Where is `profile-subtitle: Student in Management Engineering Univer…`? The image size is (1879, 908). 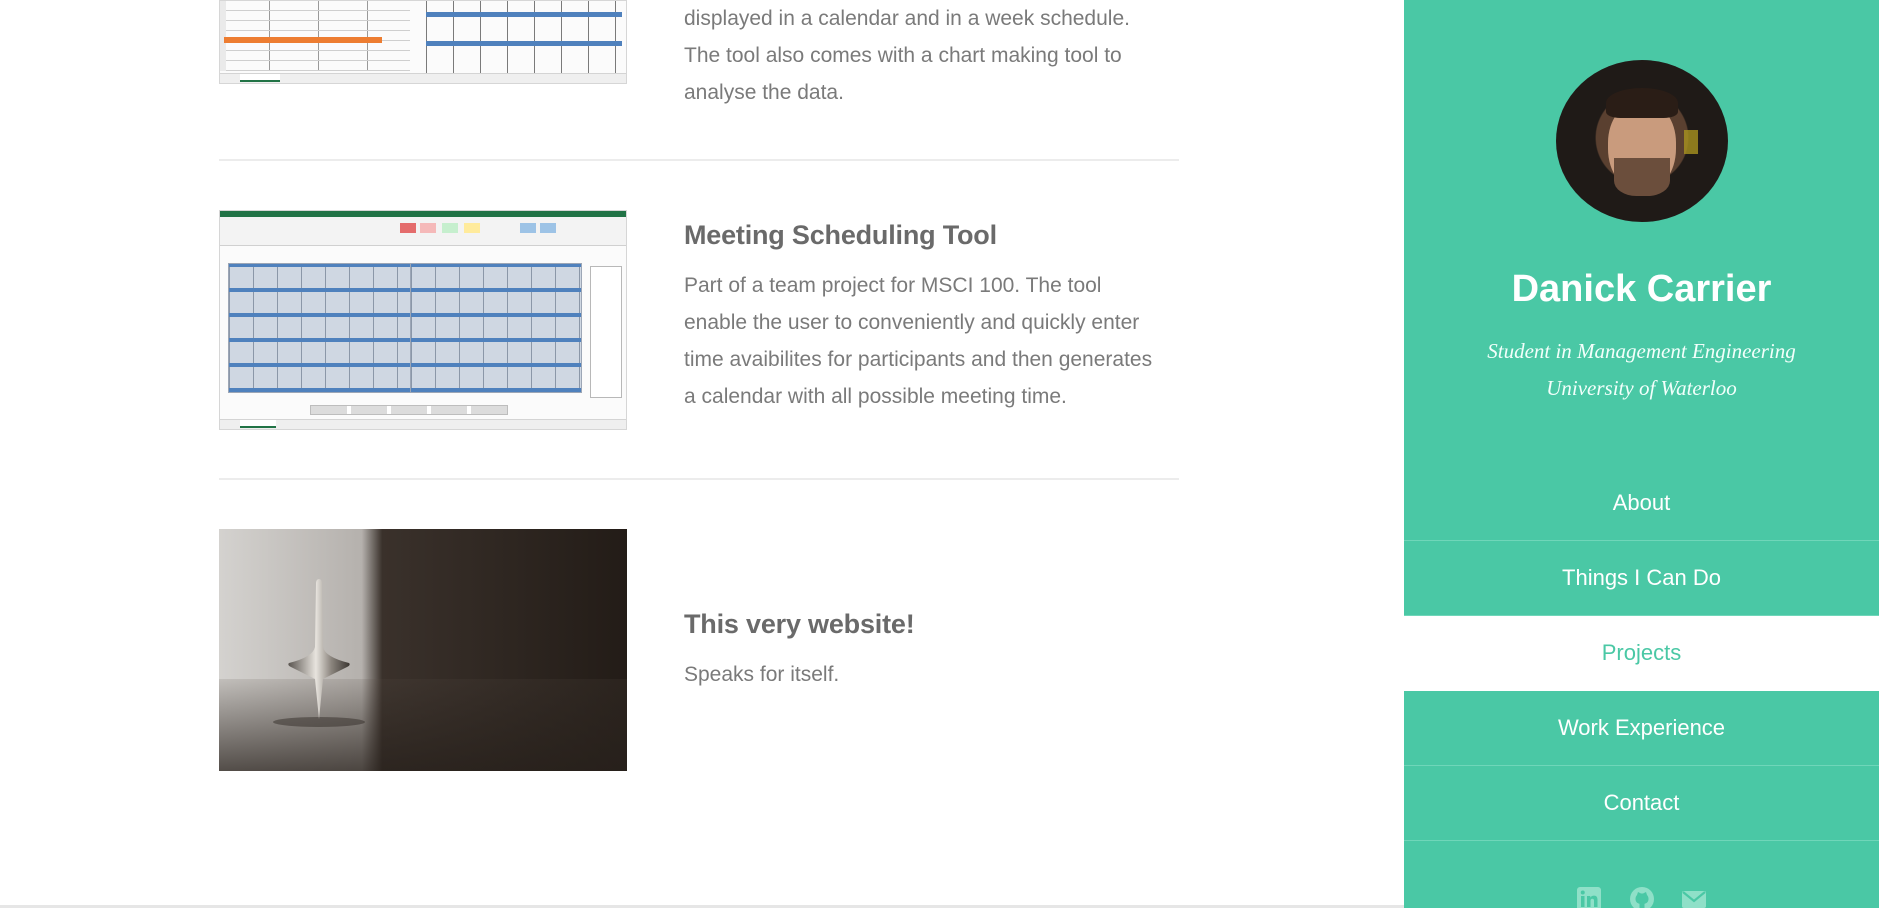
profile-subtitle: Student in Management Engineering Univer… is located at coordinates (1641, 370).